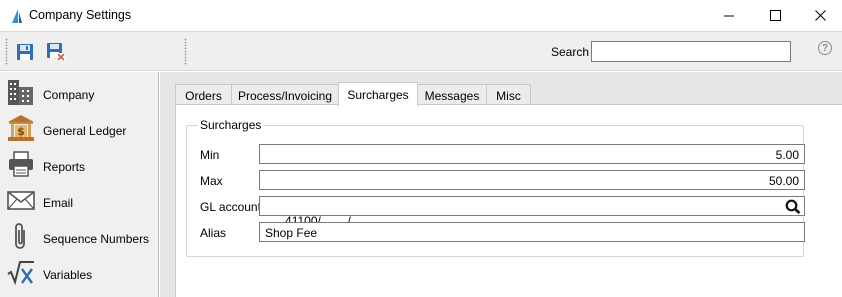 The image size is (842, 297). I want to click on printer-icon, so click(21, 164).